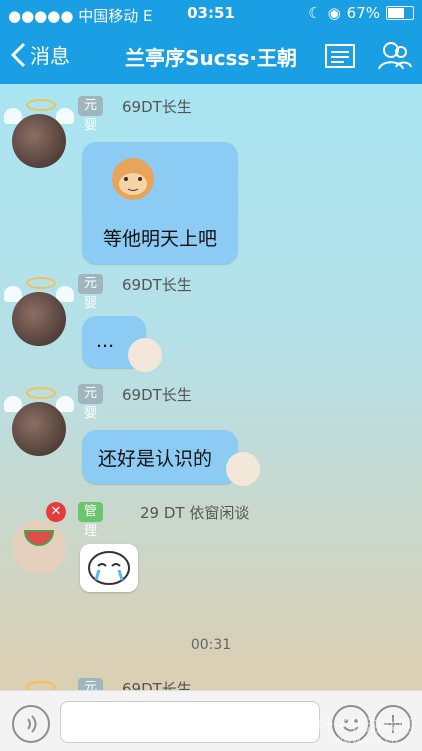 The height and width of the screenshot is (751, 422). What do you see at coordinates (396, 13) in the screenshot?
I see `battery-fill` at bounding box center [396, 13].